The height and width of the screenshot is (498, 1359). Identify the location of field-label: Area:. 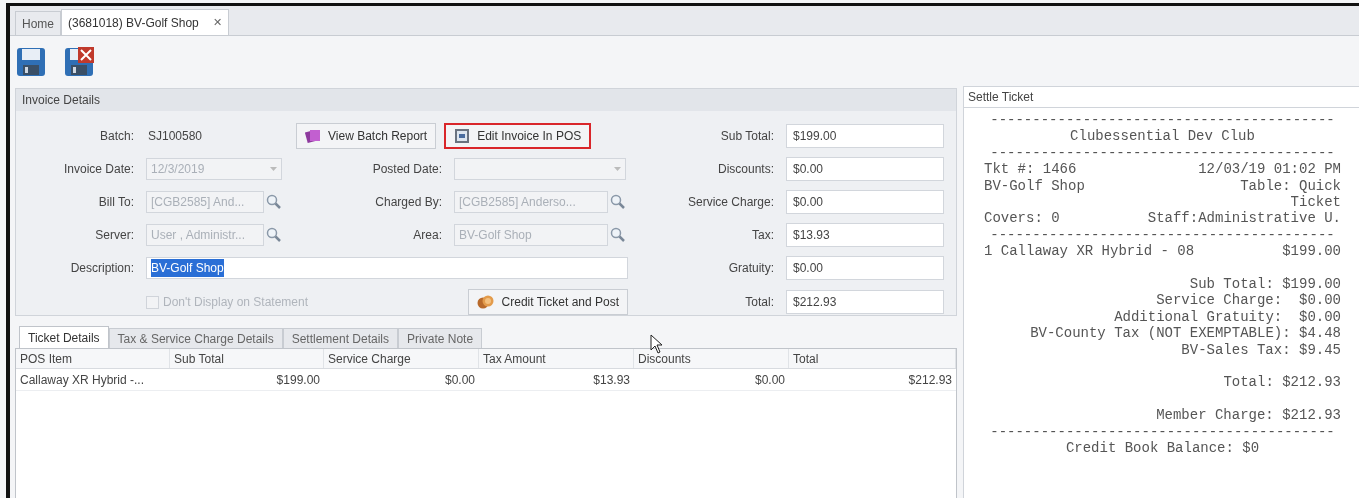
(427, 235).